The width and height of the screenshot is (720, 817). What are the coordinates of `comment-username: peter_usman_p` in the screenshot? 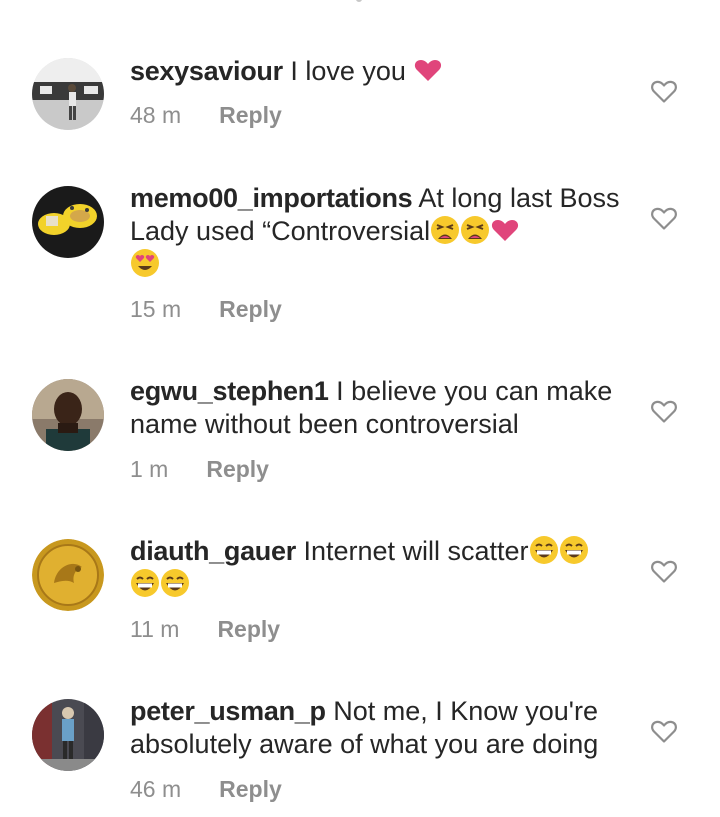 It's located at (228, 711).